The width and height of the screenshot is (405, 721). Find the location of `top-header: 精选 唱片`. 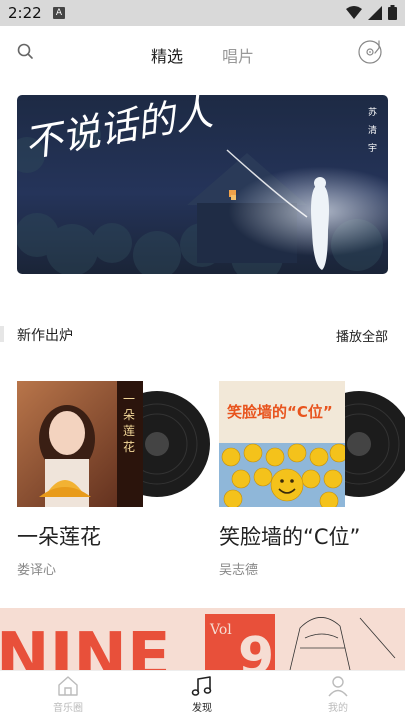

top-header: 精选 唱片 is located at coordinates (202, 52).